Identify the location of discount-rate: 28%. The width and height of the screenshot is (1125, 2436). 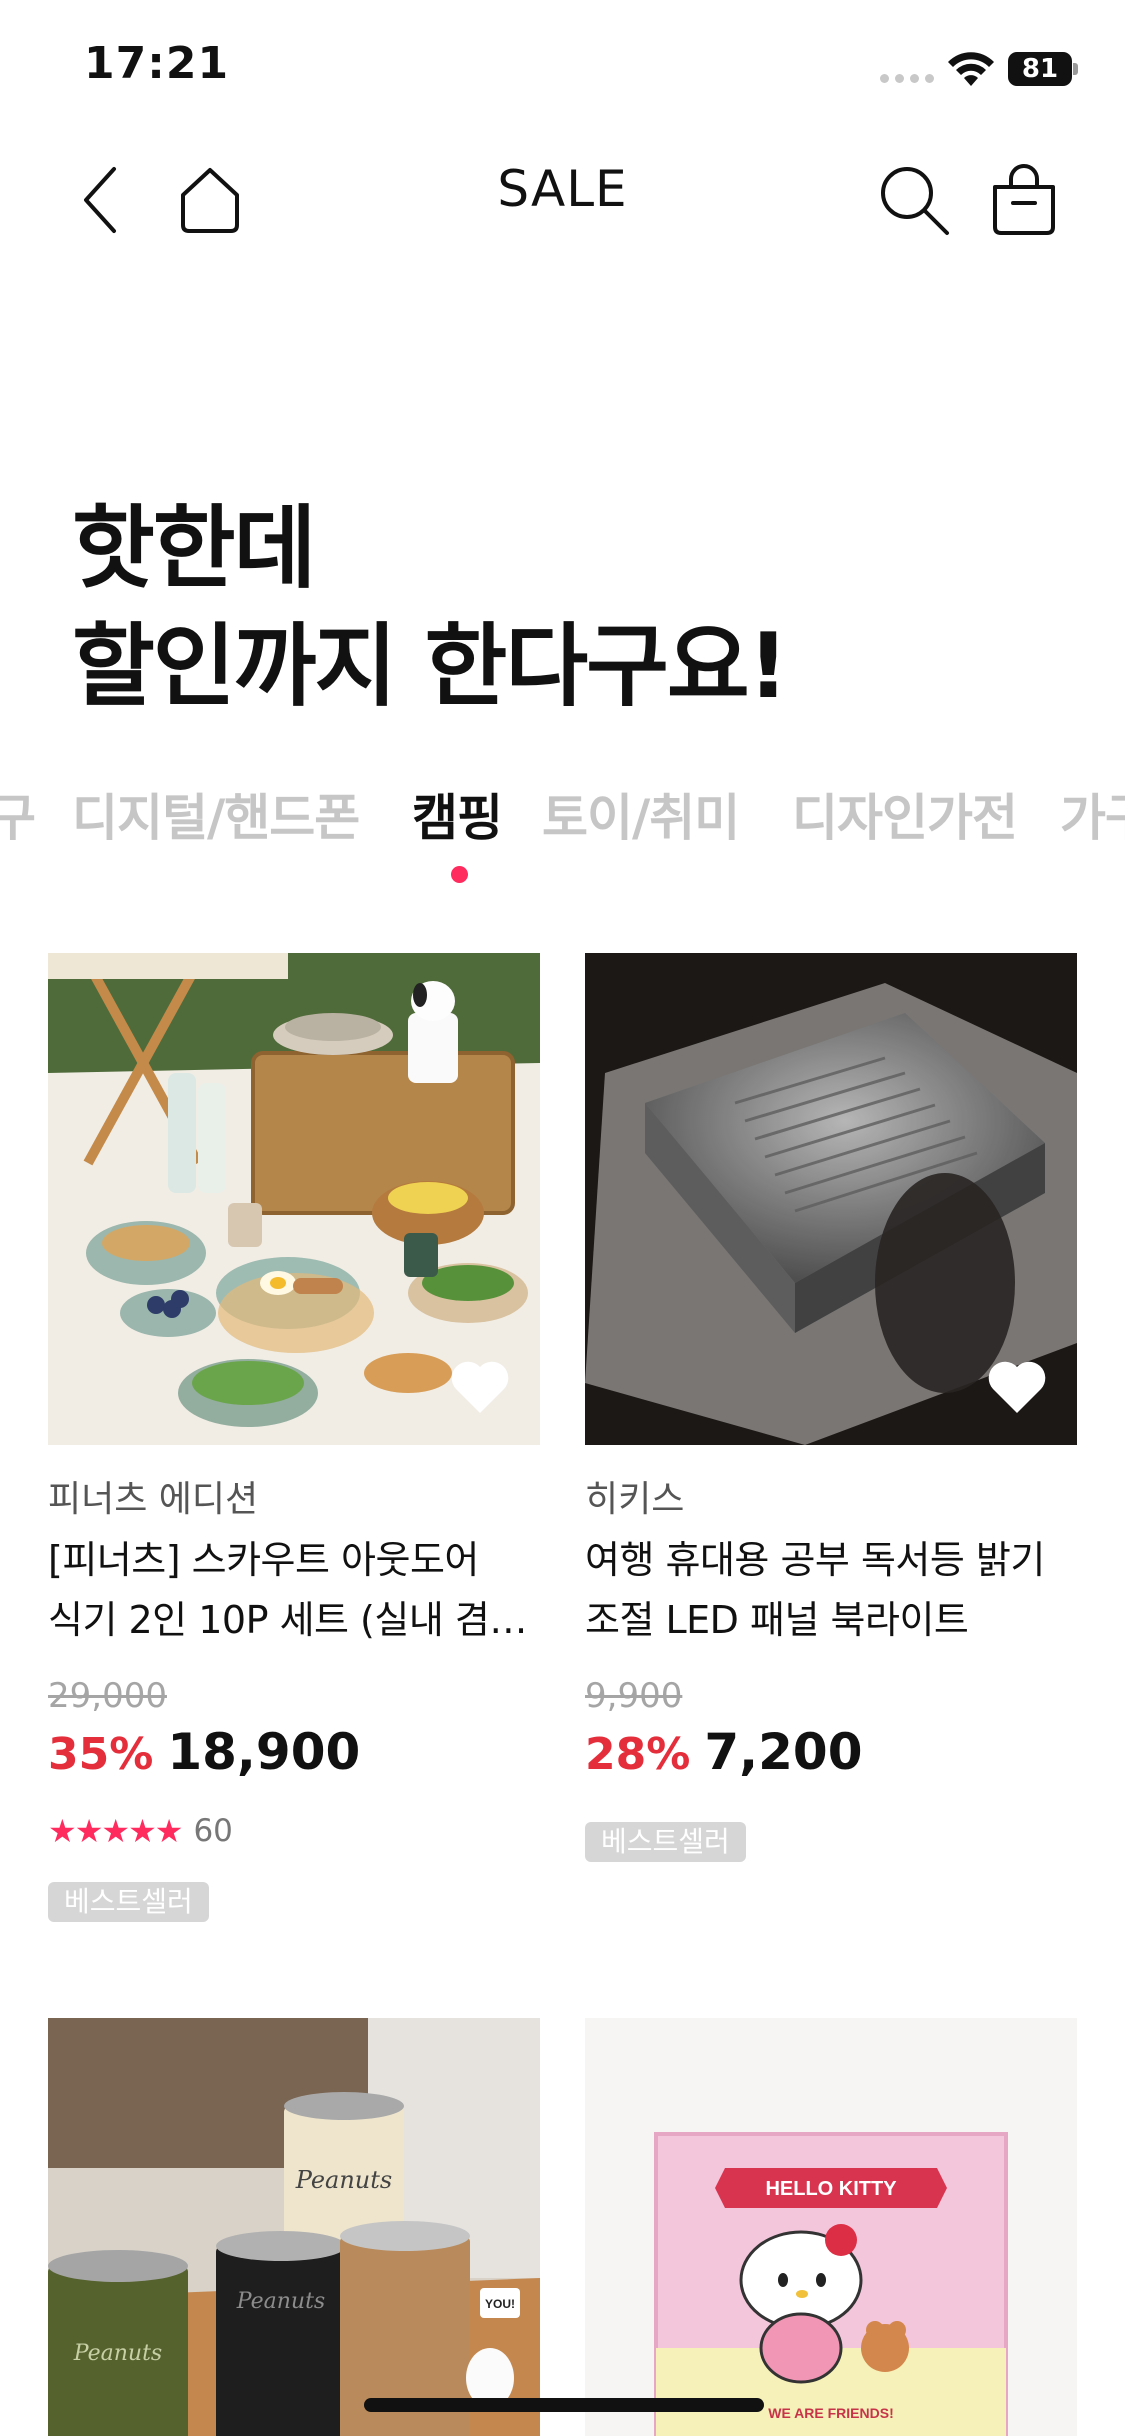
(638, 1754).